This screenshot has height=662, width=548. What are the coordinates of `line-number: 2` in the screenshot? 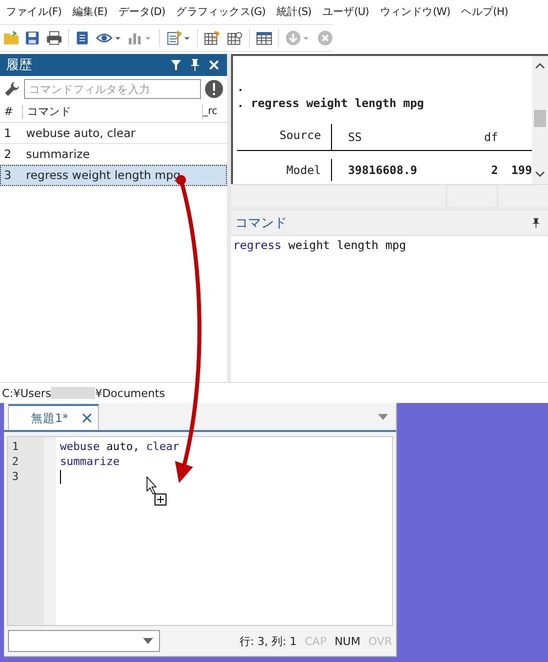 It's located at (15, 461).